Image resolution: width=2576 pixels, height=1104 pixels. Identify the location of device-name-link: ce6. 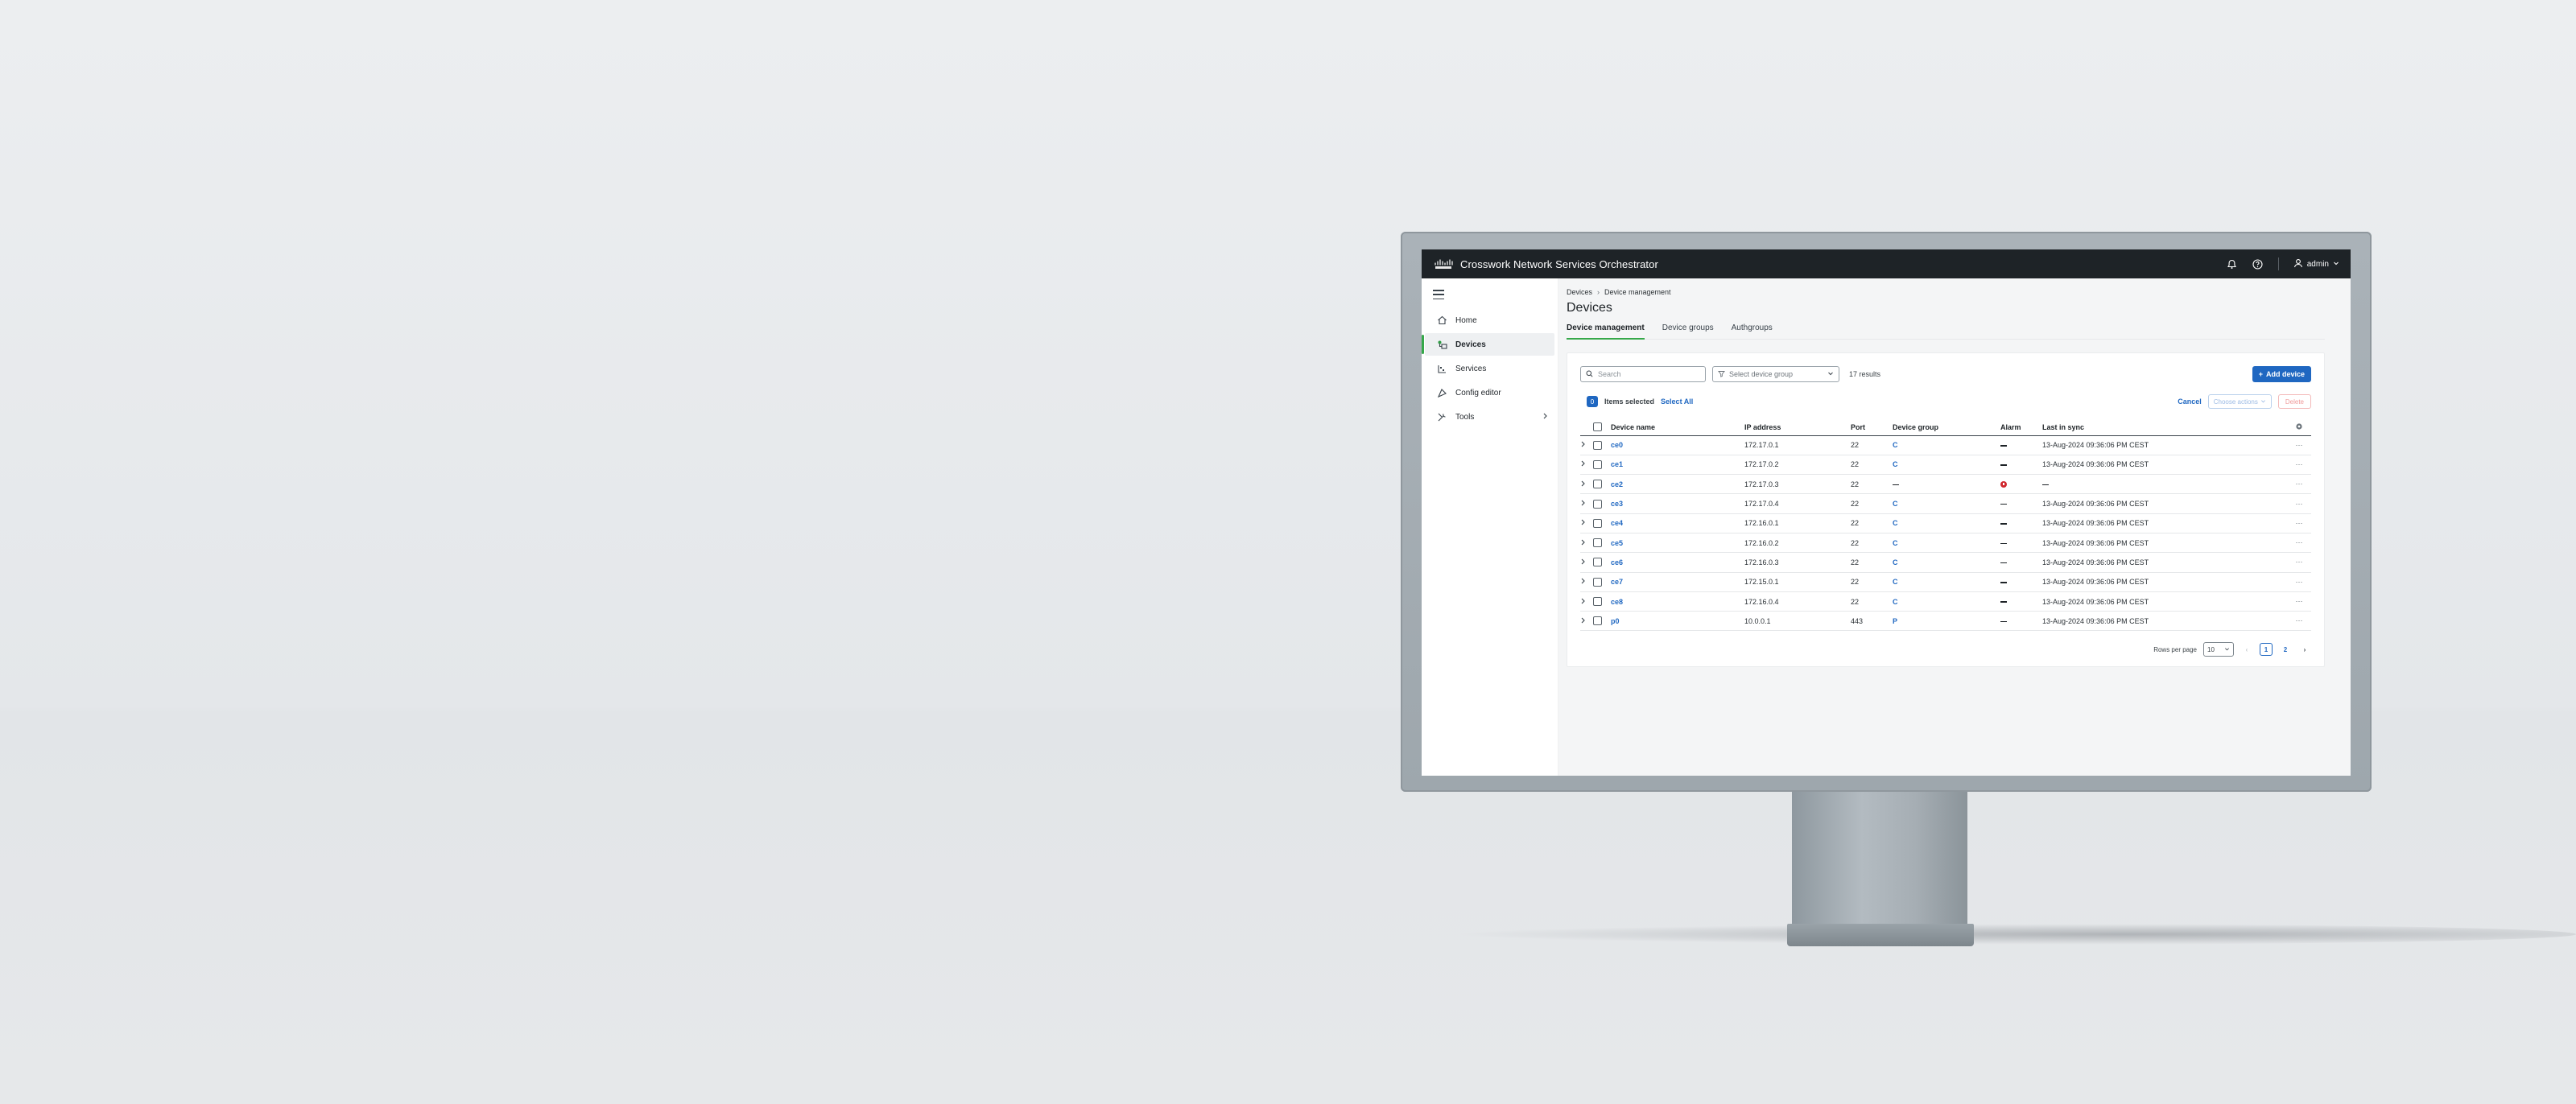
(1617, 562).